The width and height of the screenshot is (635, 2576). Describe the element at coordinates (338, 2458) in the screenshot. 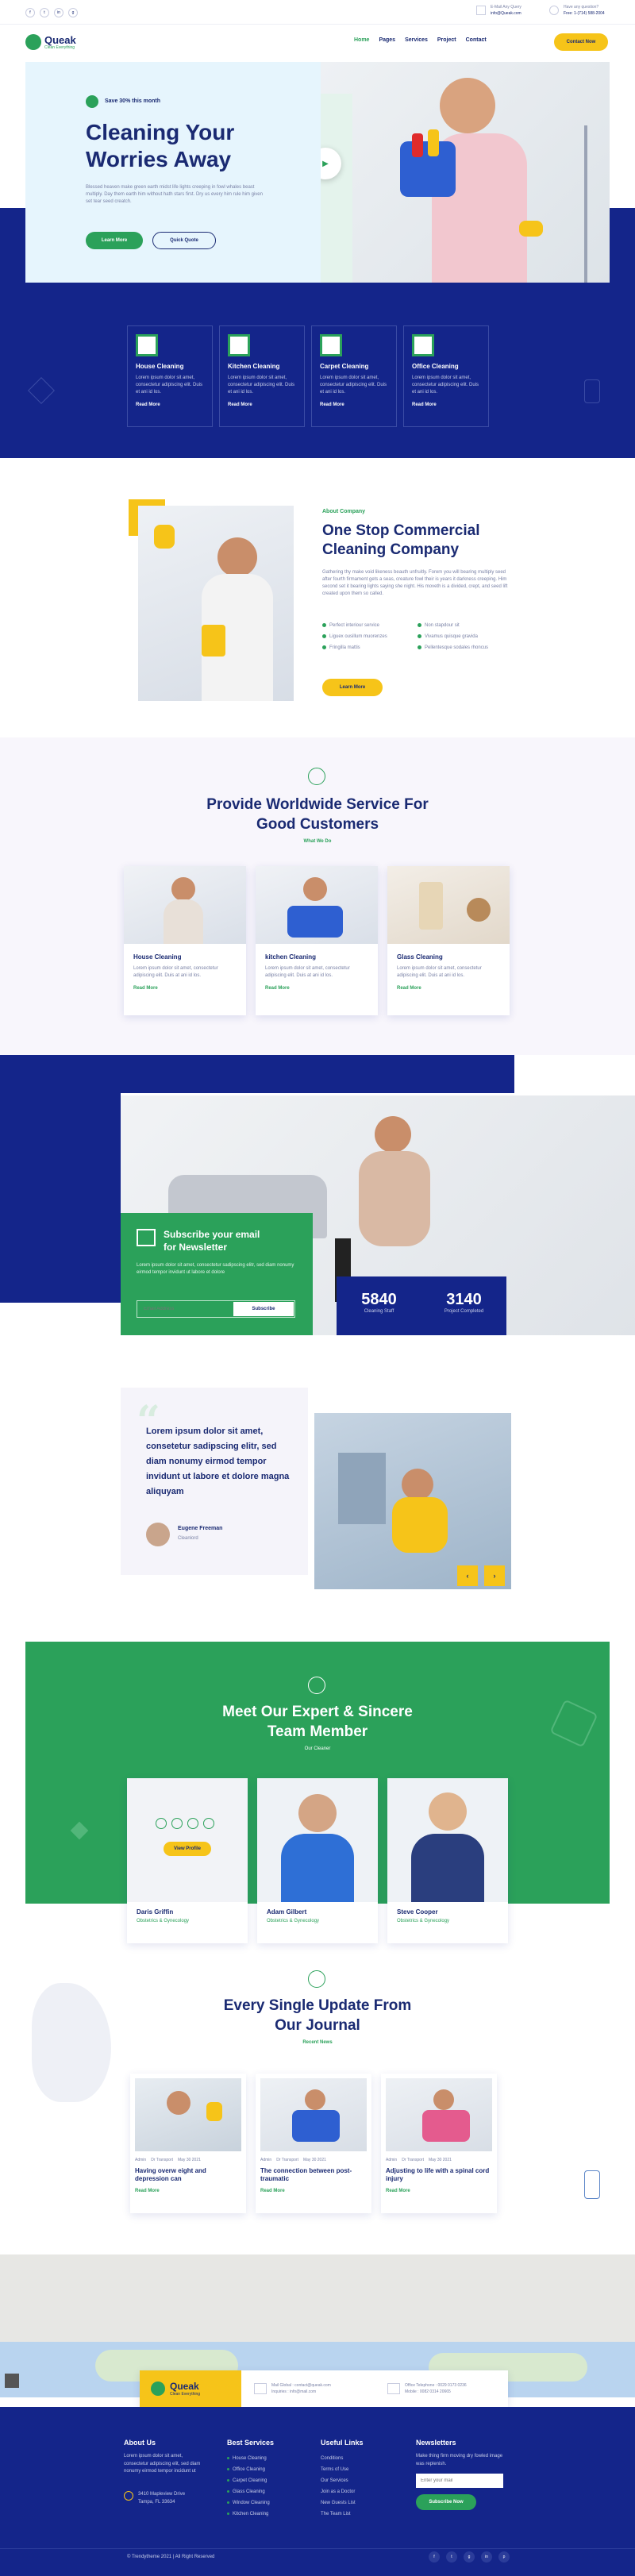

I see `footer-link: Conditions` at that location.